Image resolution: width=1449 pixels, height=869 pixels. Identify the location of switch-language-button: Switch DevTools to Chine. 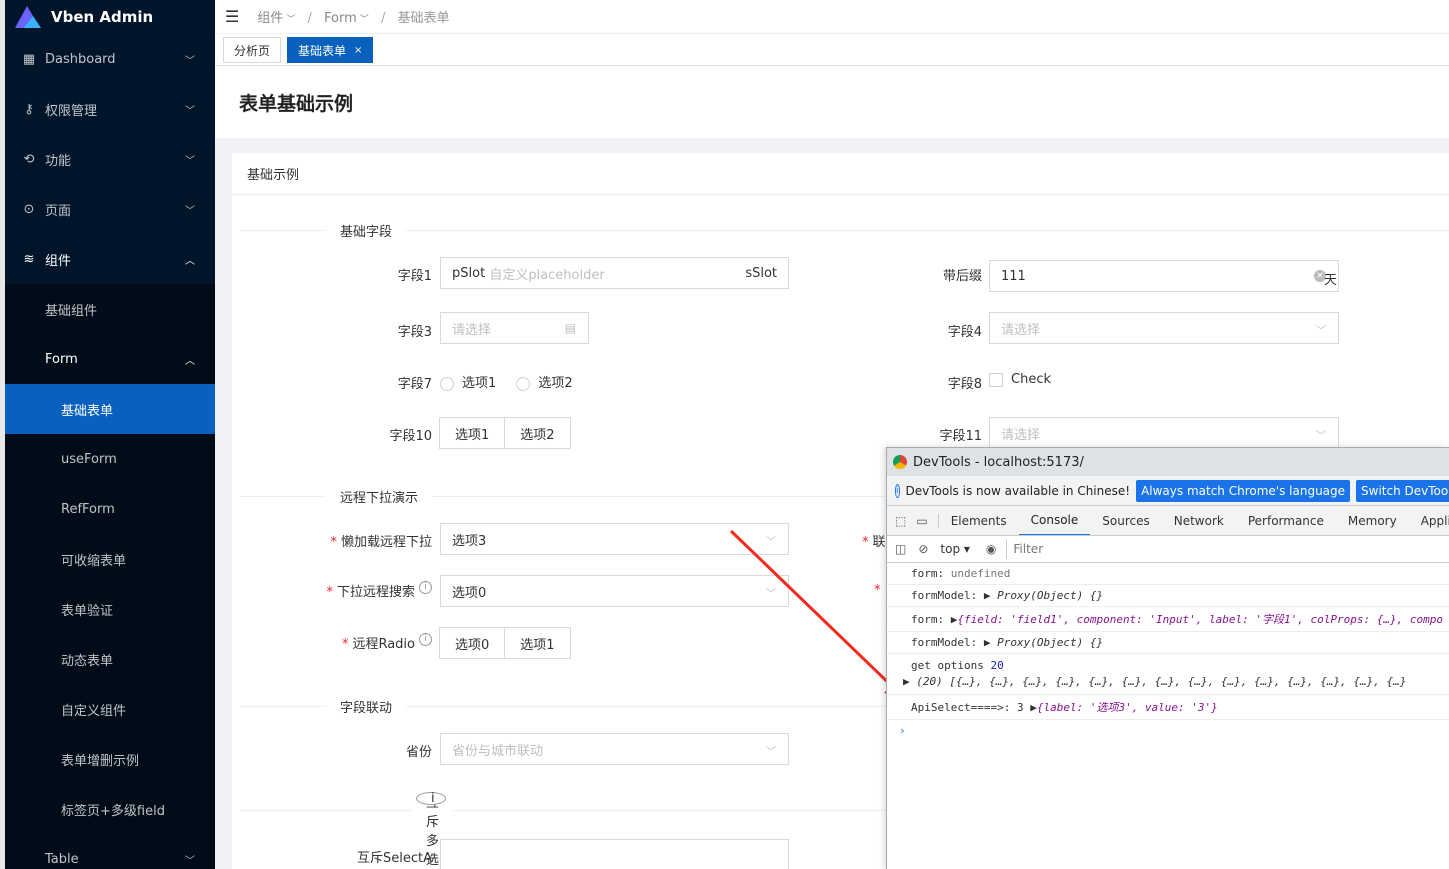
(1402, 490).